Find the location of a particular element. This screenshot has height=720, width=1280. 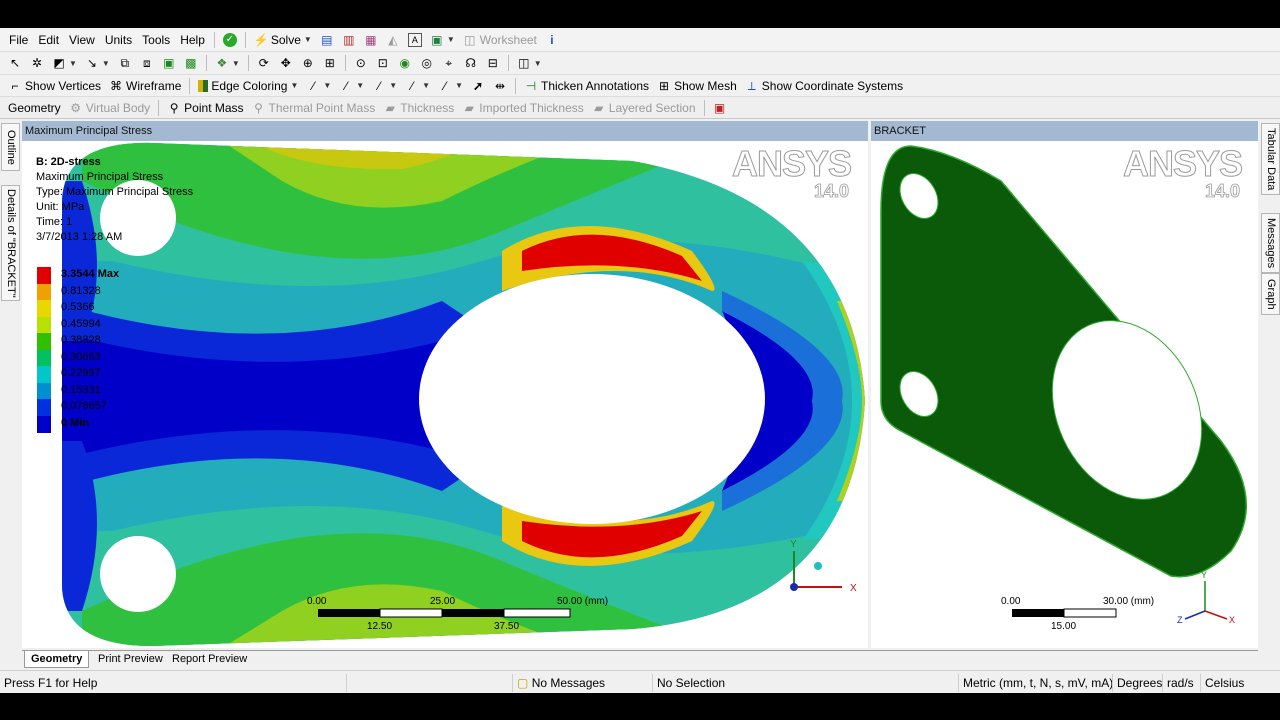

edge-style-3-button: ⁄ ▼ is located at coordinates (384, 86).